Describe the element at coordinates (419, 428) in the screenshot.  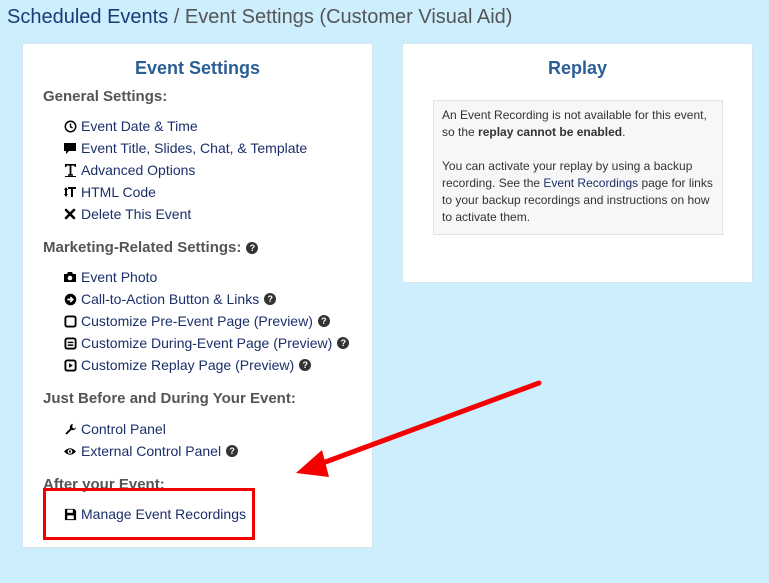
I see `annotation-arrow` at that location.